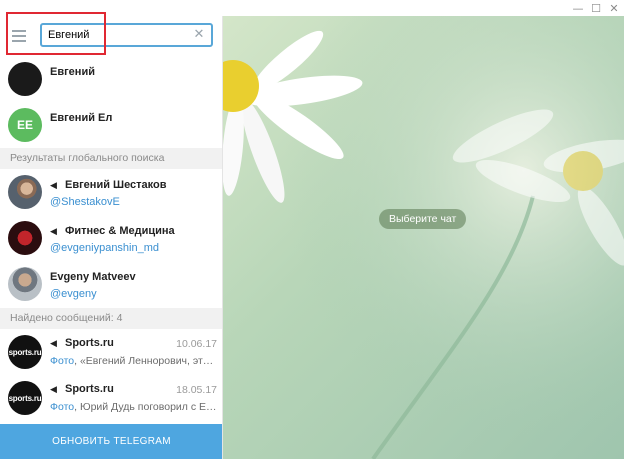  I want to click on minimize-button: —, so click(578, 8).